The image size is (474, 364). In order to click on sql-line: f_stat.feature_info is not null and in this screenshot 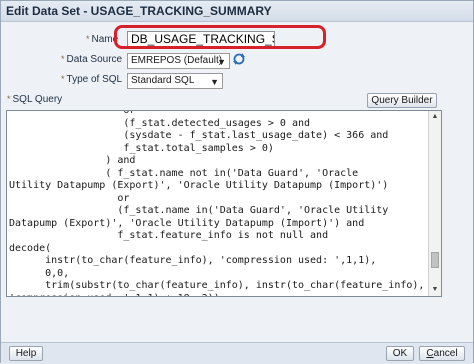, I will do `click(169, 235)`.